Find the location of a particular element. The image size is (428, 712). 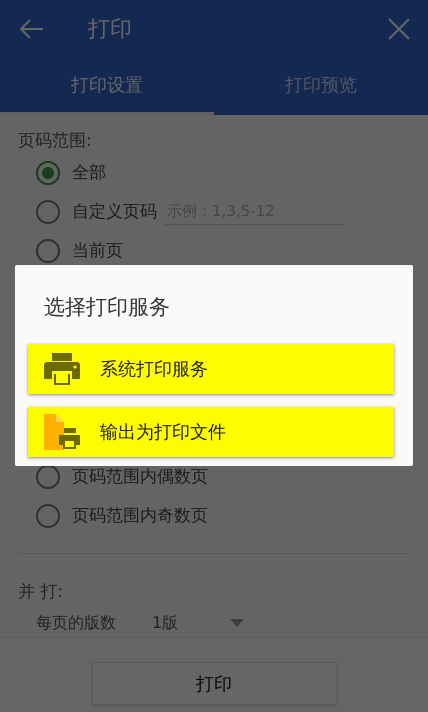

section-label: 并 打: is located at coordinates (41, 592).